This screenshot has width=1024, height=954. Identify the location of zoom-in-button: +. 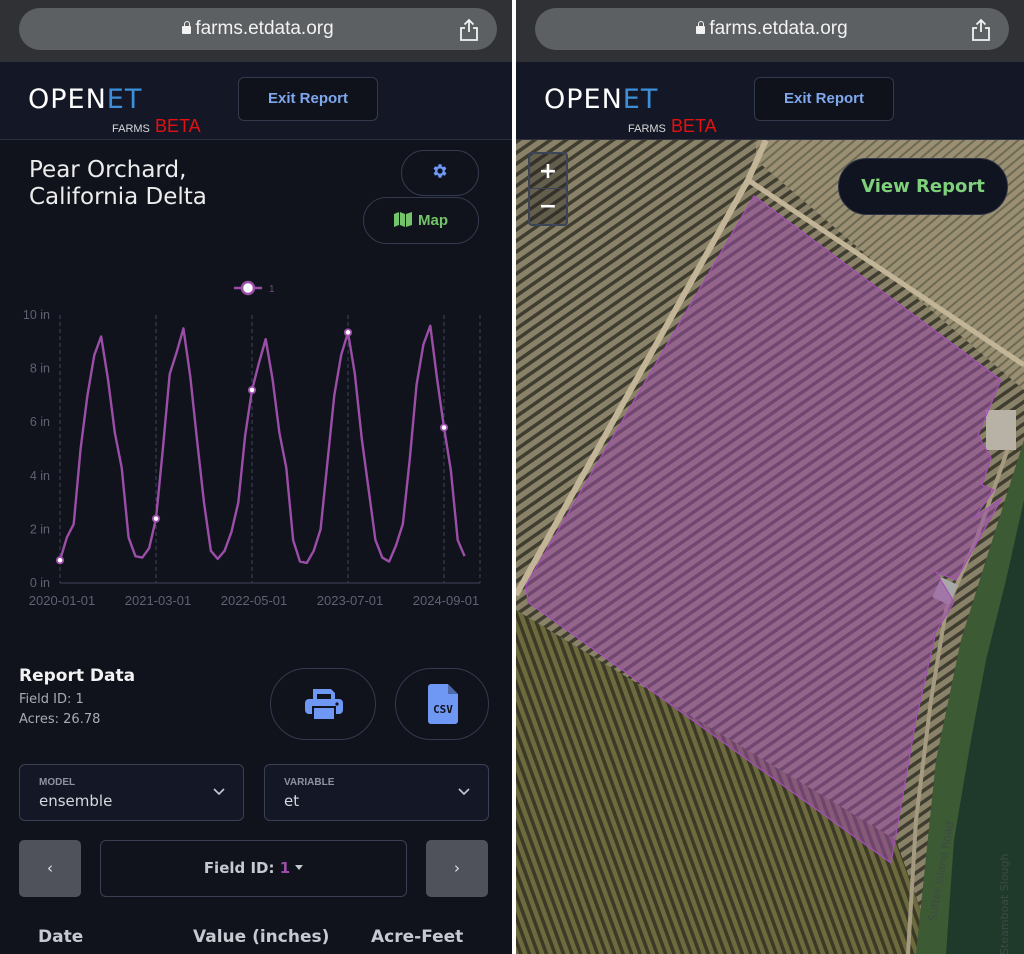
(548, 171).